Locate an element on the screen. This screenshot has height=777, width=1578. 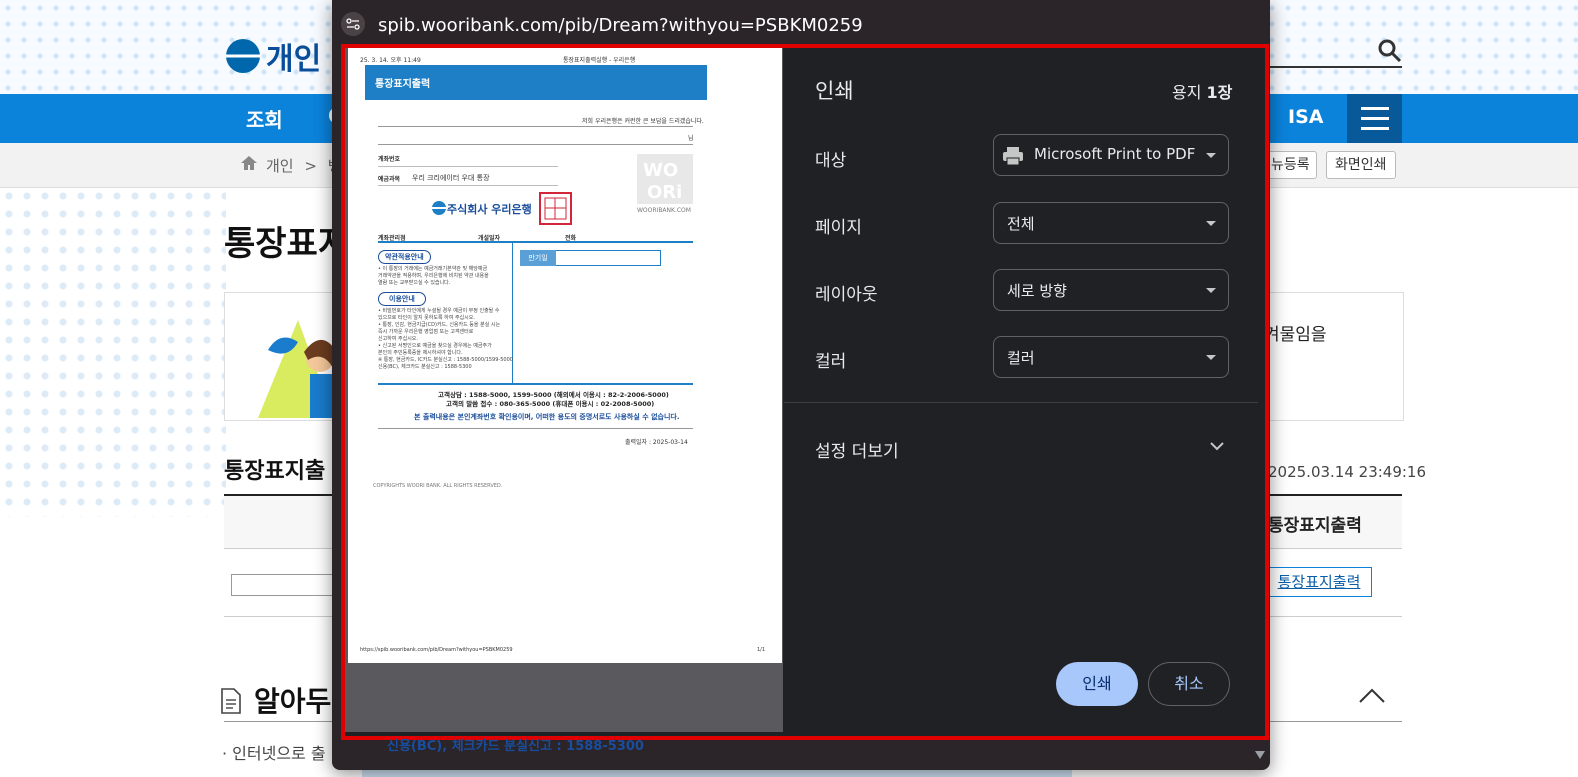
woori-watermark-logo: WO ORi is located at coordinates (665, 179).